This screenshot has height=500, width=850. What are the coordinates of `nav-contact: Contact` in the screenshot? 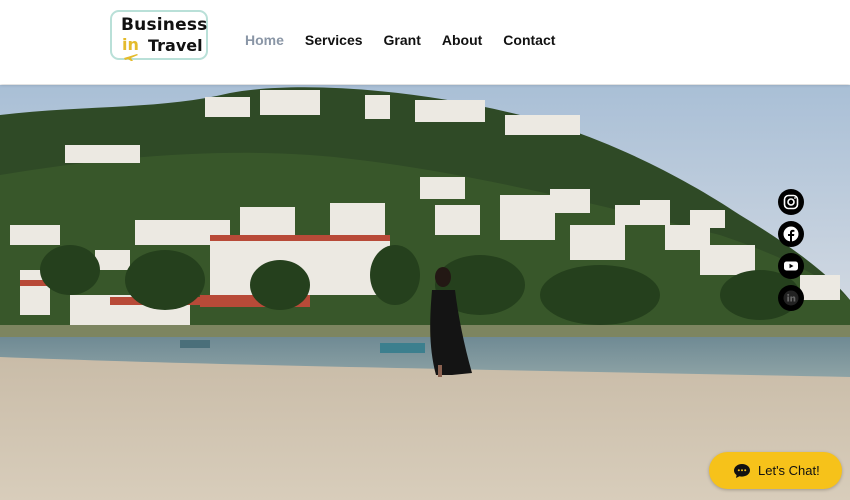 It's located at (529, 40).